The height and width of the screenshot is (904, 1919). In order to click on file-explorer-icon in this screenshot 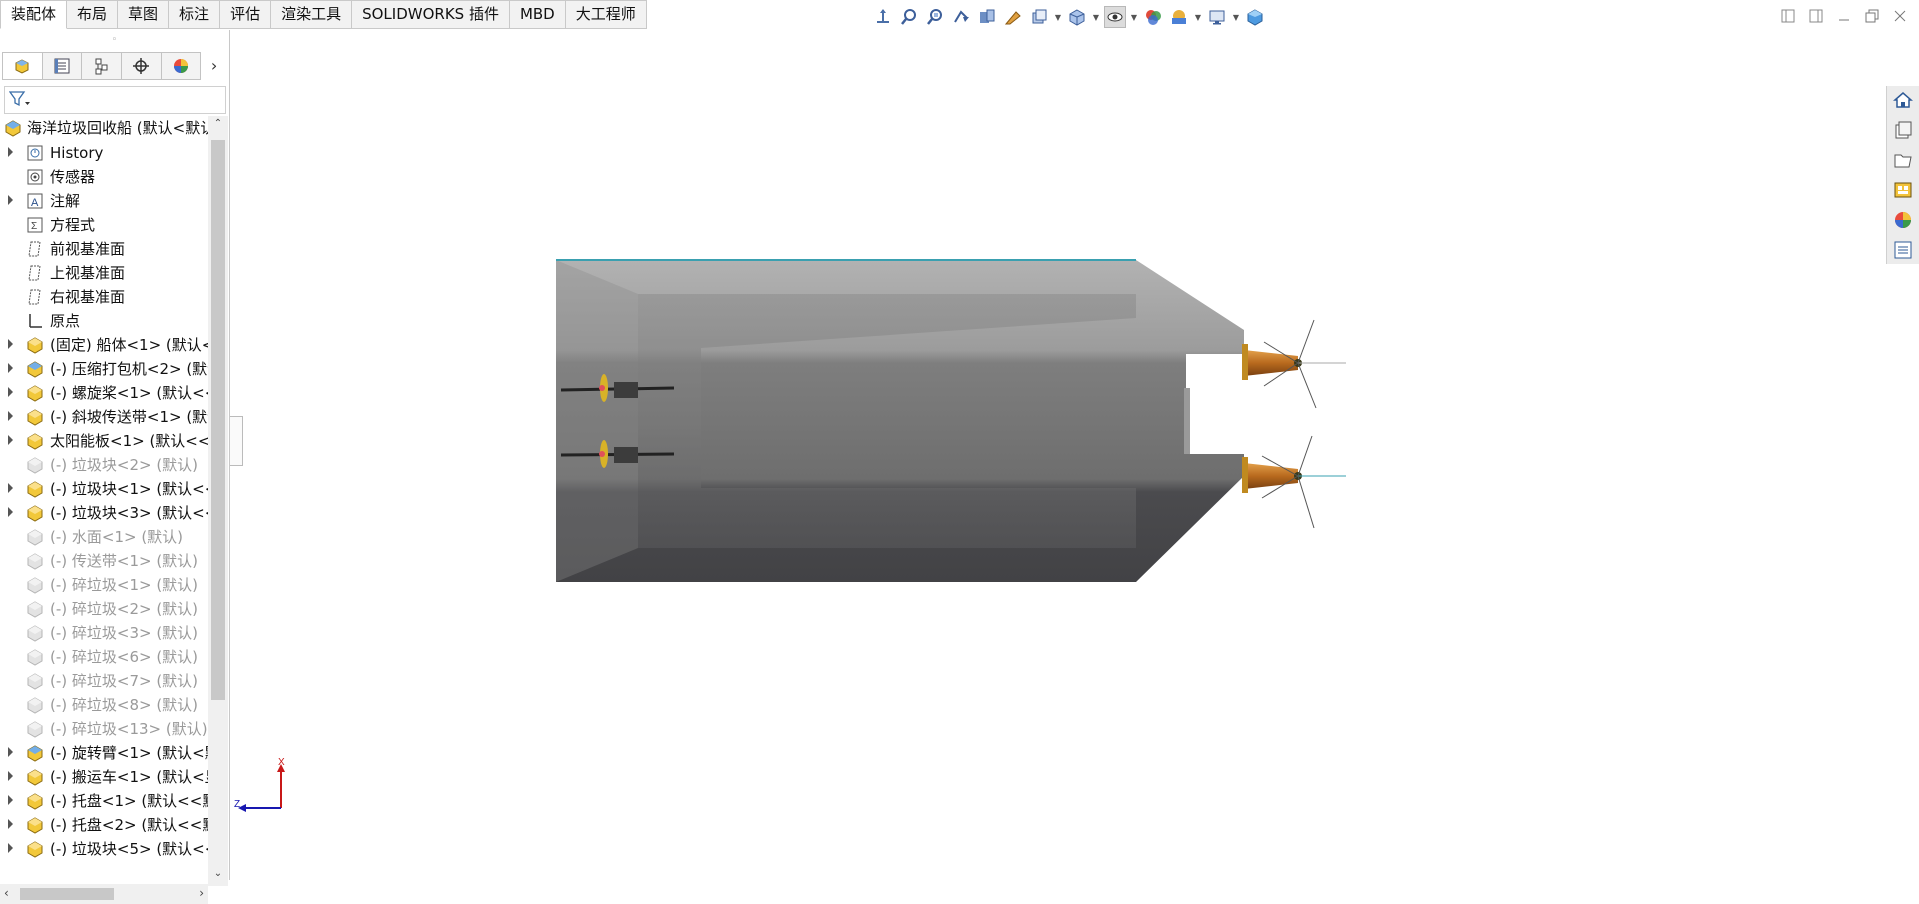, I will do `click(1903, 160)`.